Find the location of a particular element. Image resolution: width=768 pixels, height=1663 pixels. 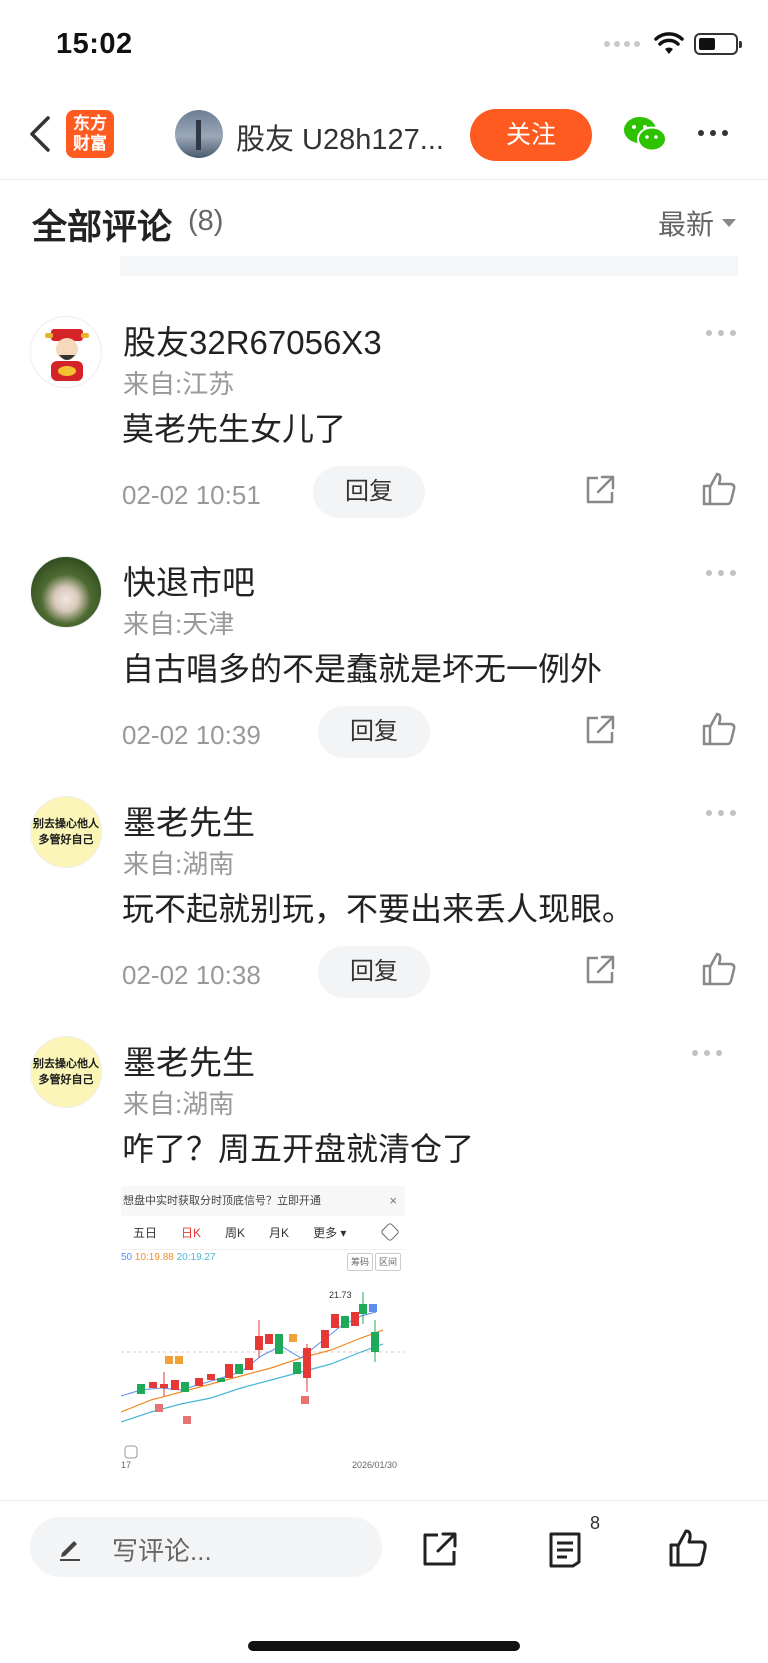

wifi-icon is located at coordinates (669, 43).